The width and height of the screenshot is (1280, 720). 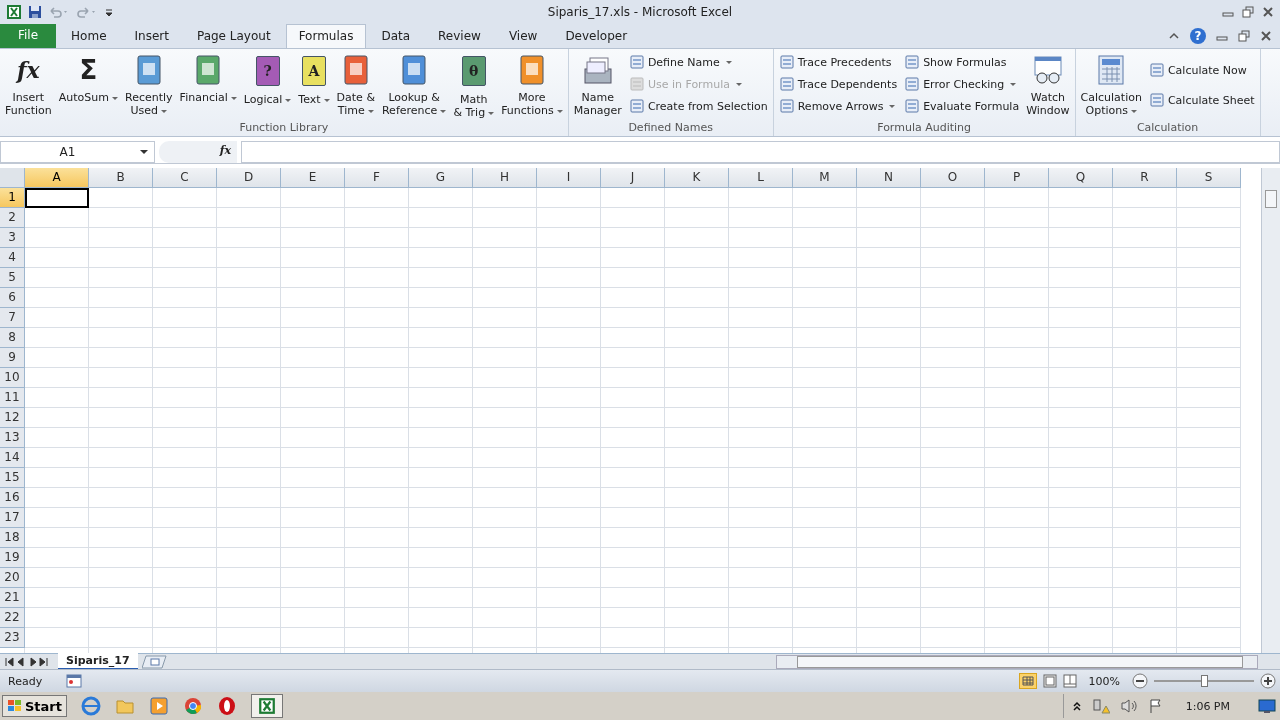 I want to click on ribbon-button: Calculate Sheet, so click(x=1201, y=100).